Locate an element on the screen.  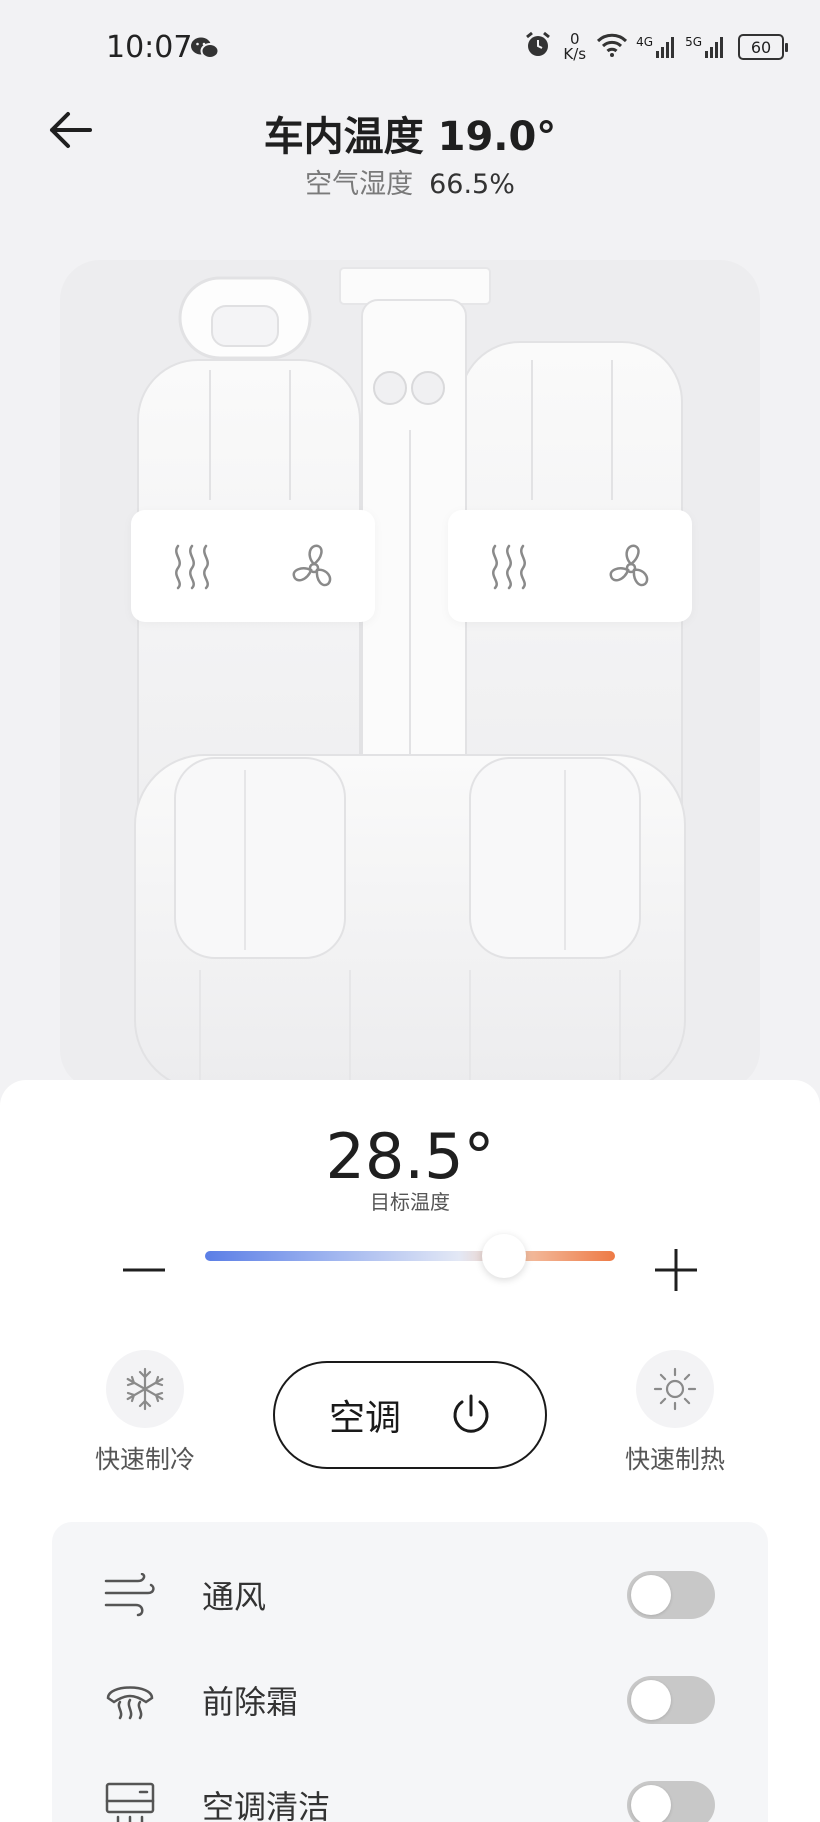
option-row-ventilation: 通风 is located at coordinates (410, 1594).